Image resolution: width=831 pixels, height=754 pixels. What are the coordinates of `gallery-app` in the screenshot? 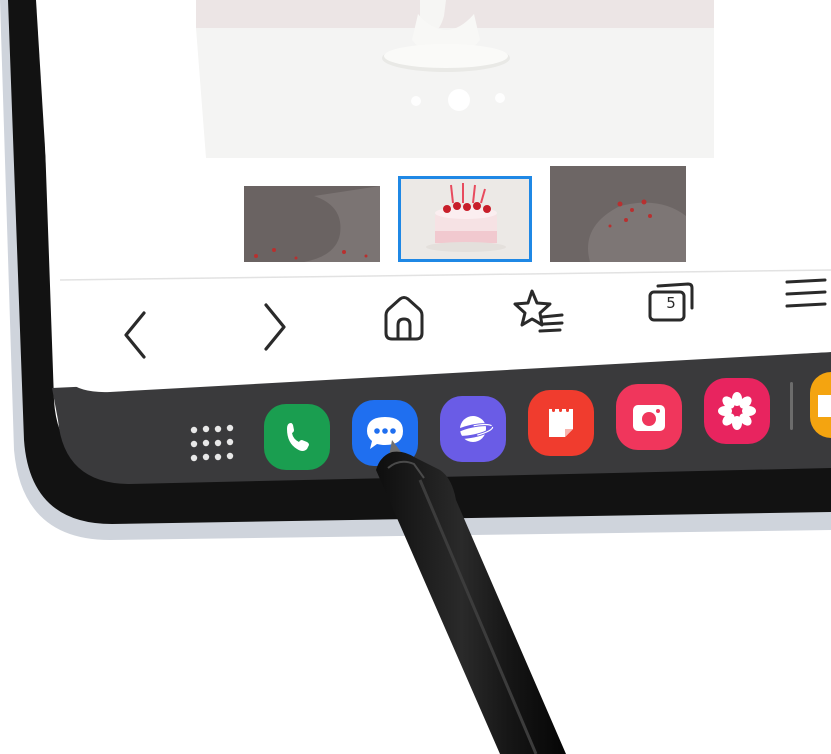 It's located at (737, 411).